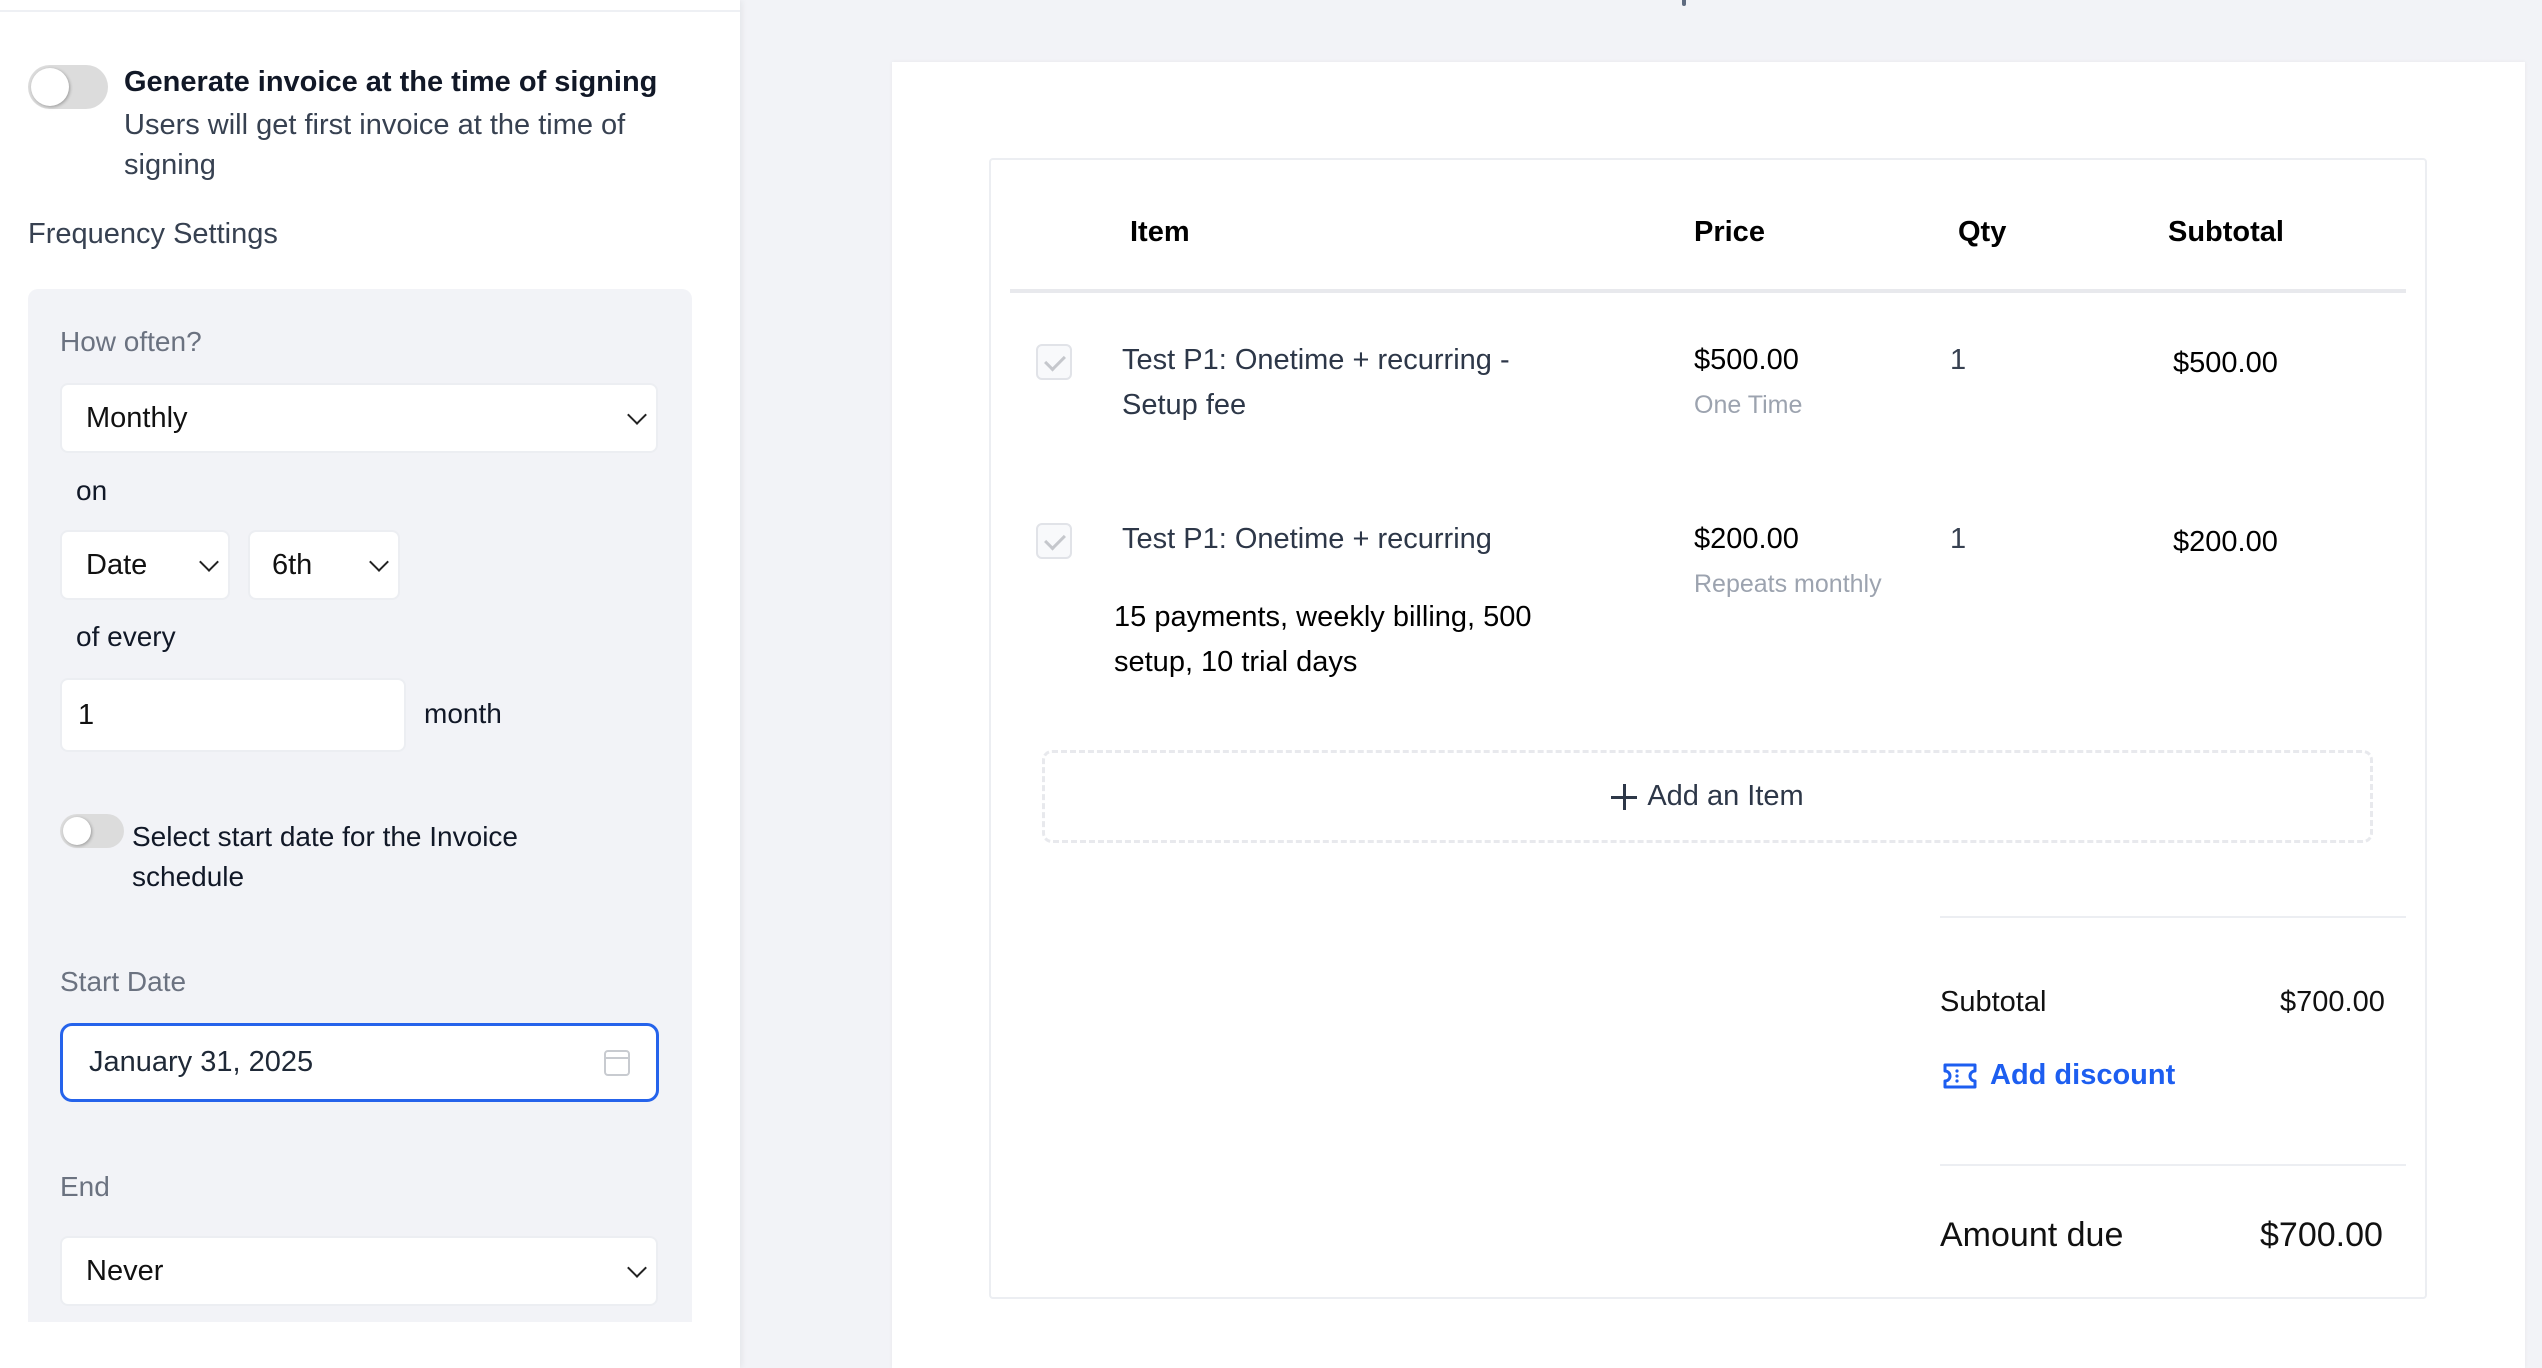 This screenshot has height=1368, width=2542. Describe the element at coordinates (2332, 1002) in the screenshot. I see `subtotal-value: $700.00` at that location.